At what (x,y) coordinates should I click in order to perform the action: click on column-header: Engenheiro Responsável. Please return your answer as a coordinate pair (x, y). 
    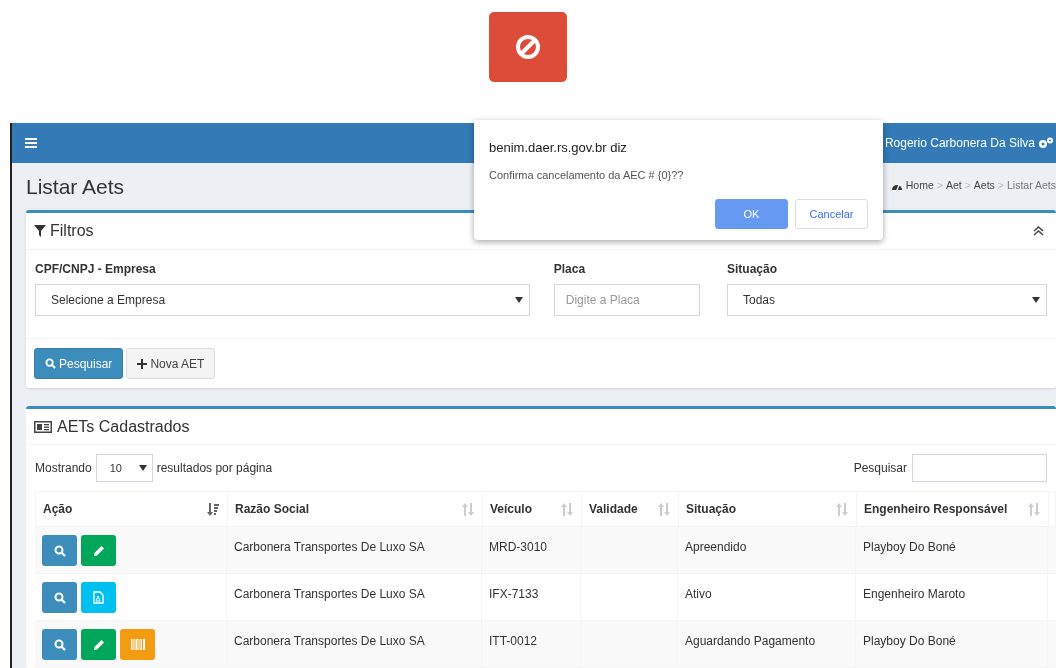
    Looking at the image, I should click on (953, 509).